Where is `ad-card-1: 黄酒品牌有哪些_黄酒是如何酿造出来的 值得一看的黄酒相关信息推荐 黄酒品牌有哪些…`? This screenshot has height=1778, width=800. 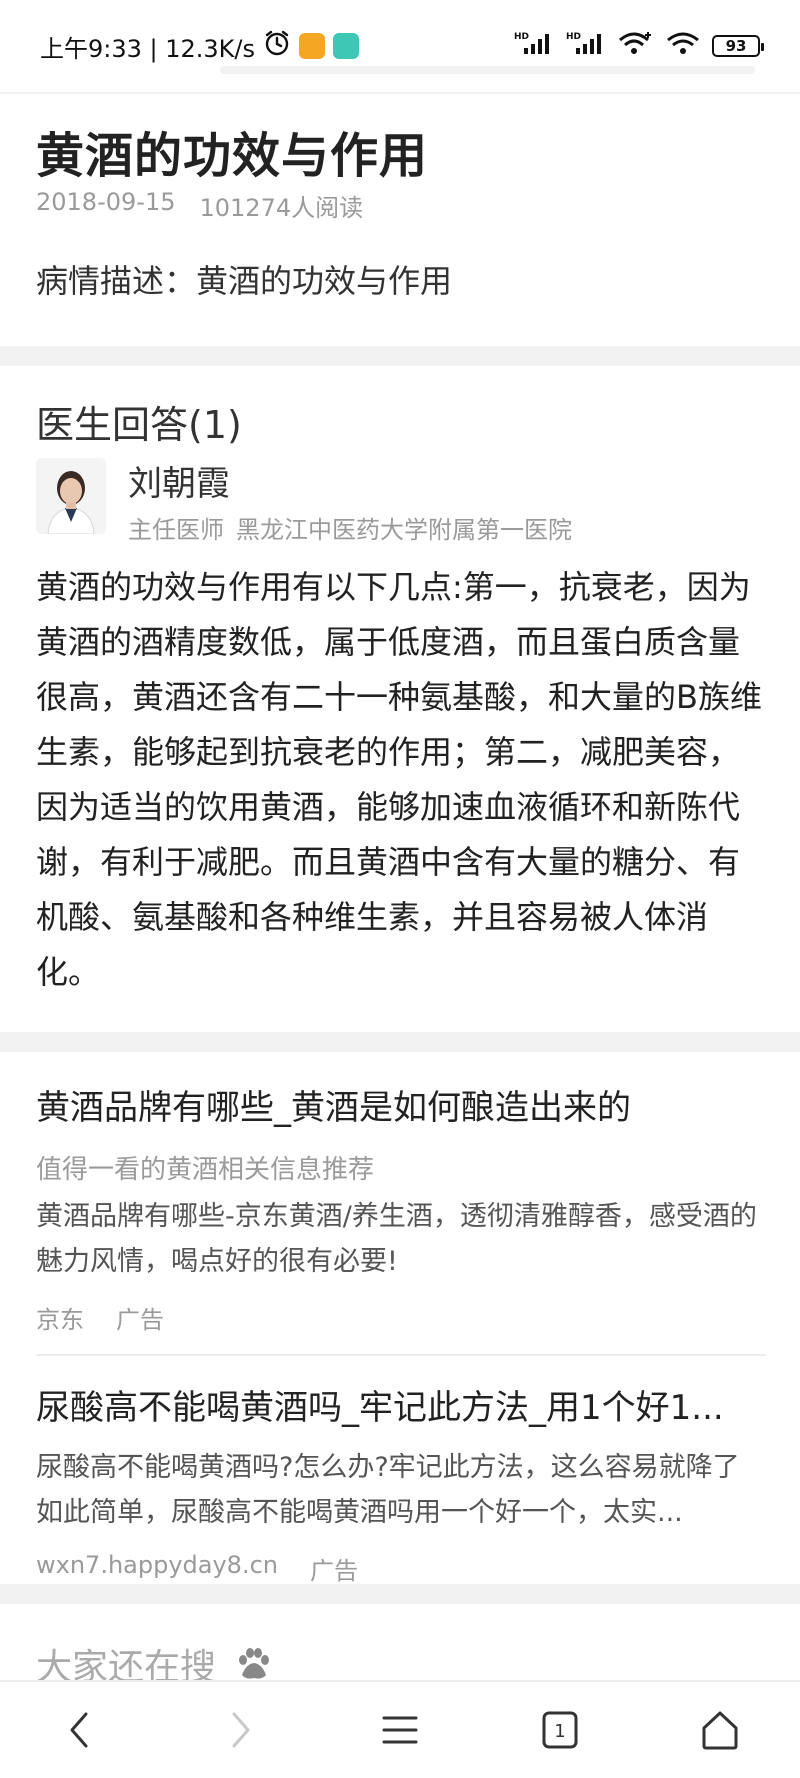
ad-card-1: 黄酒品牌有哪些_黄酒是如何酿造出来的 值得一看的黄酒相关信息推荐 黄酒品牌有哪些… is located at coordinates (401, 1207).